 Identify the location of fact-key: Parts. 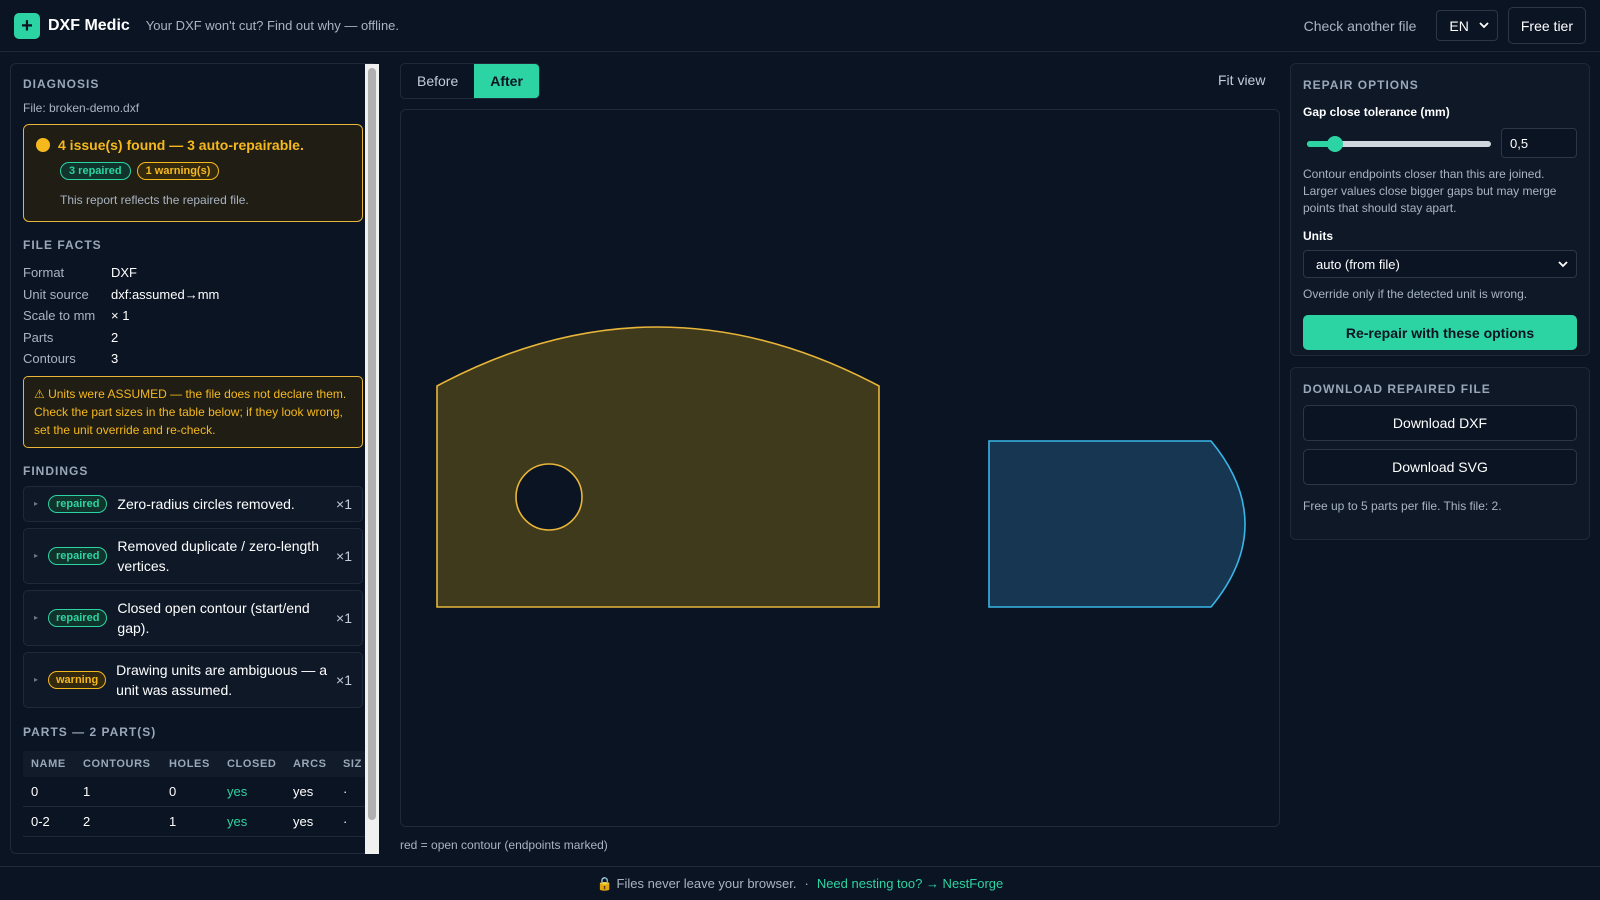
(38, 337).